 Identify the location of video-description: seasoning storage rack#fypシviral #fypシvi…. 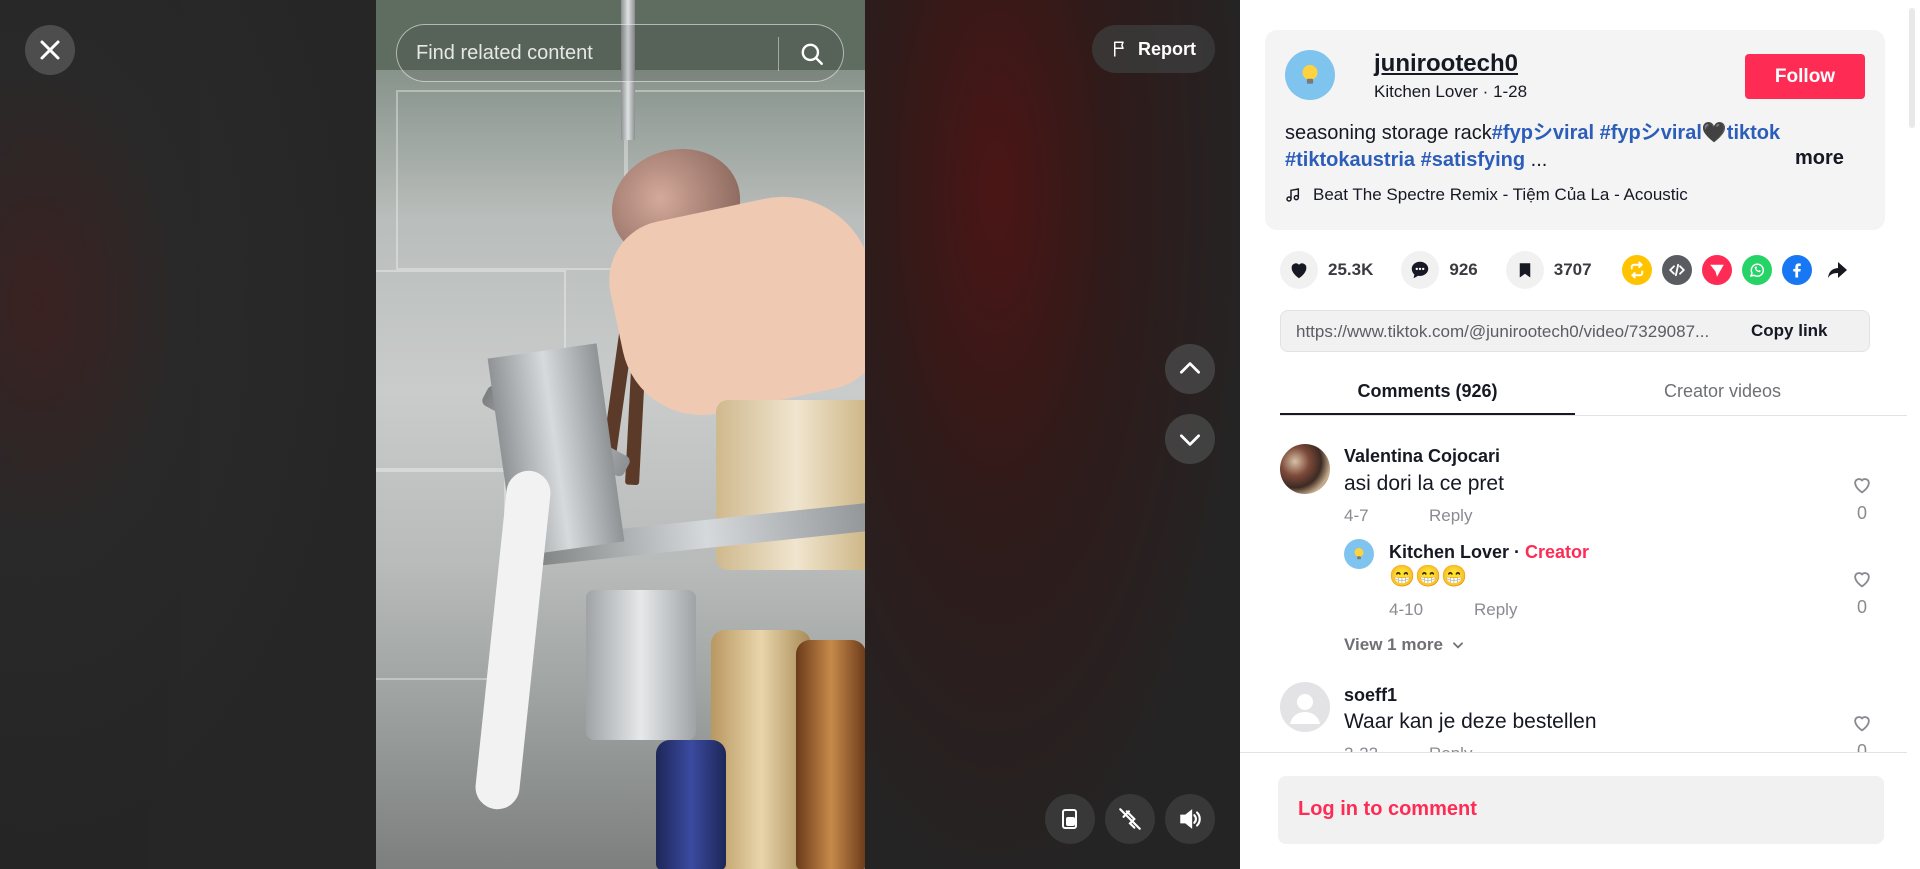
(1545, 147).